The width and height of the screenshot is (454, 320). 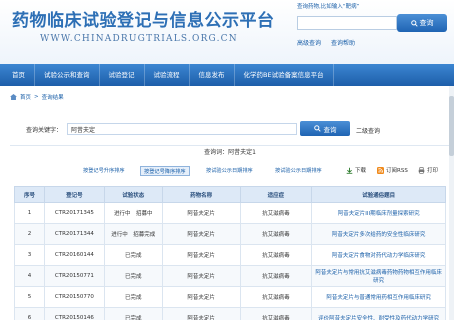 I want to click on sort-date-button-2: 按试验公示日期排序, so click(x=298, y=171).